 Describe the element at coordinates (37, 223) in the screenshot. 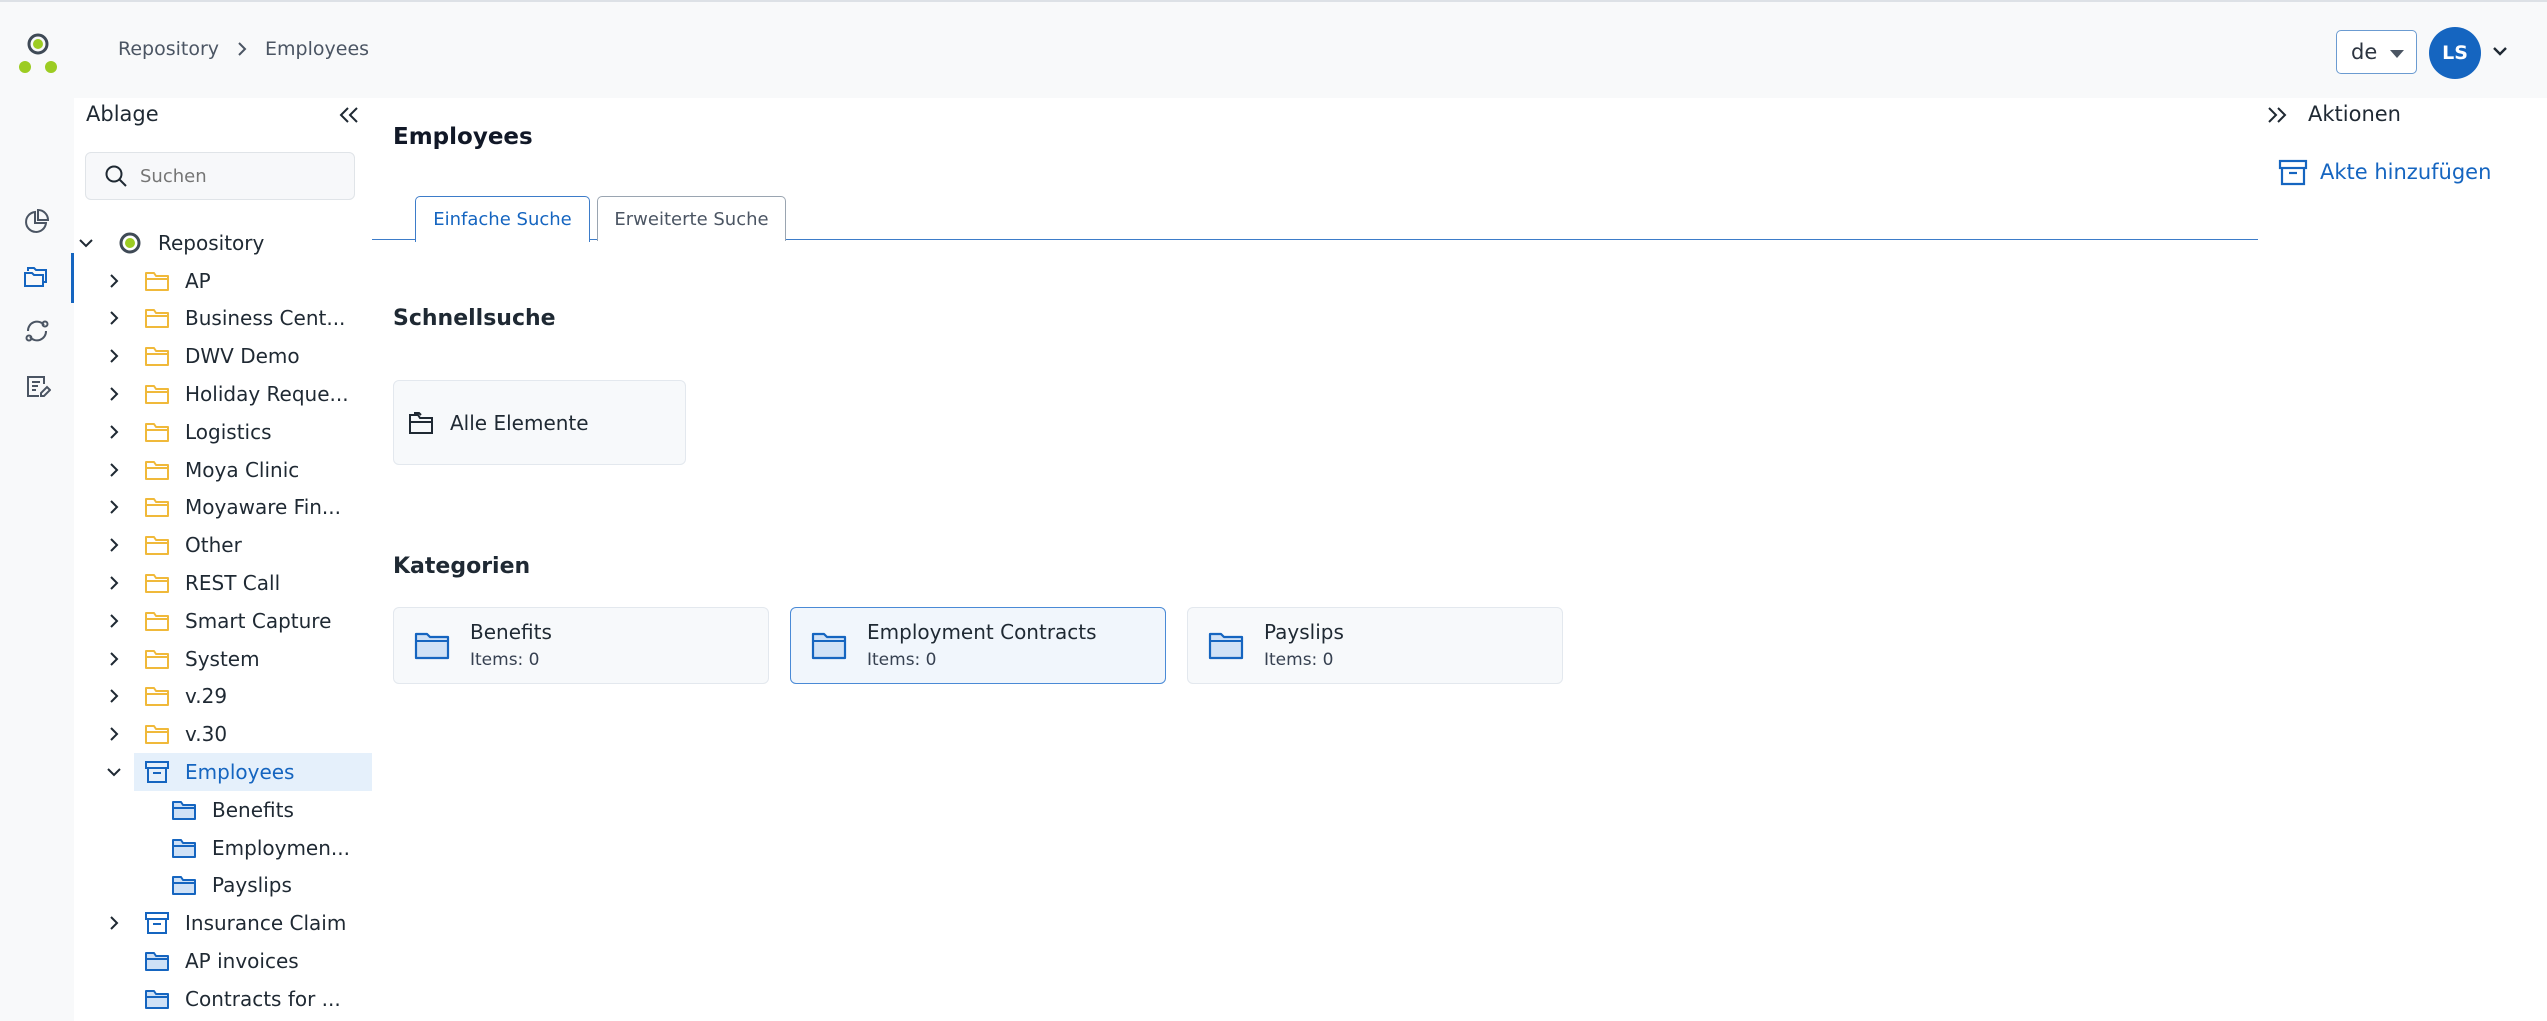

I see `dashboard-nav` at that location.